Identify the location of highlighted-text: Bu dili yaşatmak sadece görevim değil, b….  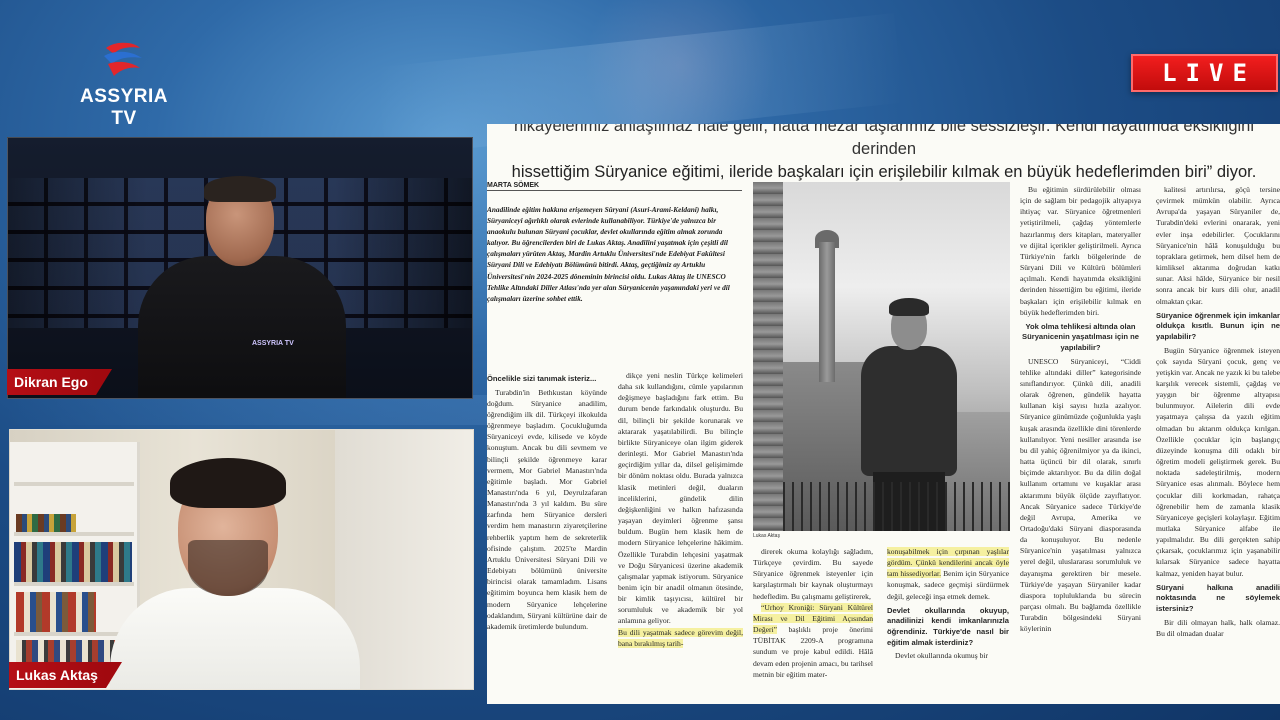
(680, 637).